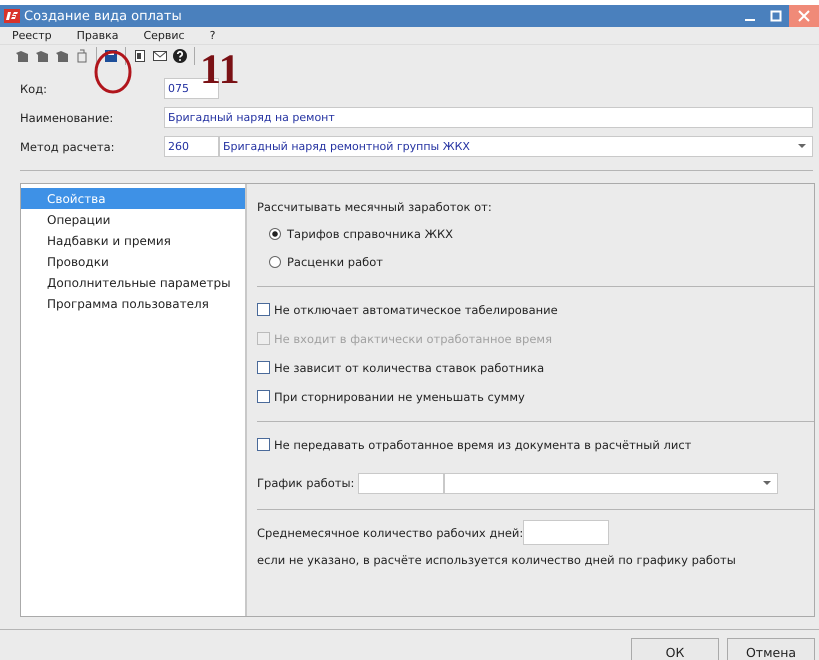  Describe the element at coordinates (497, 560) in the screenshot. I see `hint-text: если не указано, в расчёте используется количество дней по графику работы` at that location.